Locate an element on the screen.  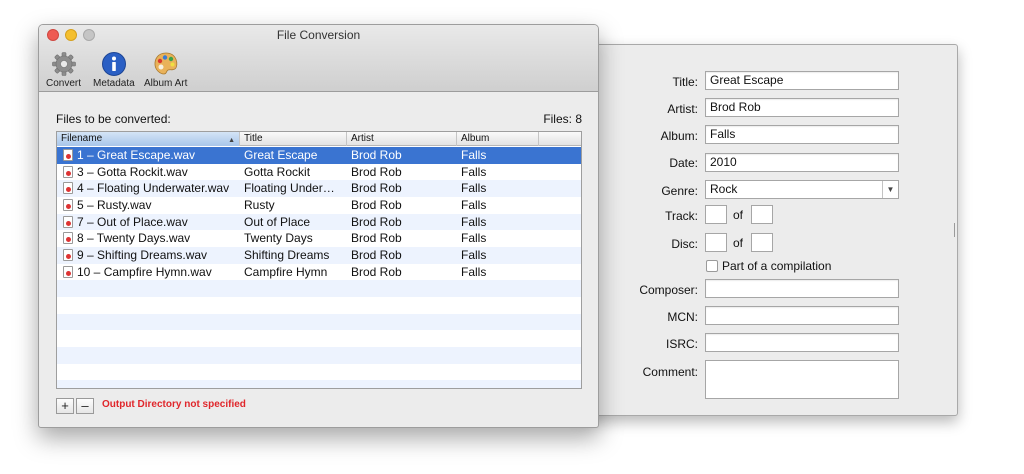
files-to-convert-label: Files to be converted: is located at coordinates (113, 119).